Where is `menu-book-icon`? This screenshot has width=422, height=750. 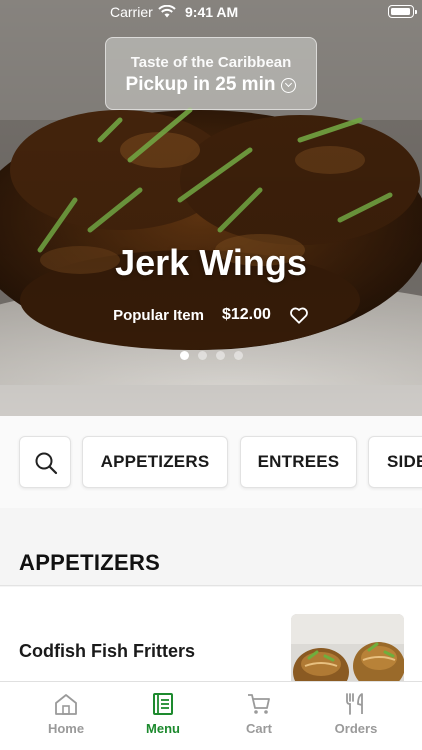 menu-book-icon is located at coordinates (163, 704).